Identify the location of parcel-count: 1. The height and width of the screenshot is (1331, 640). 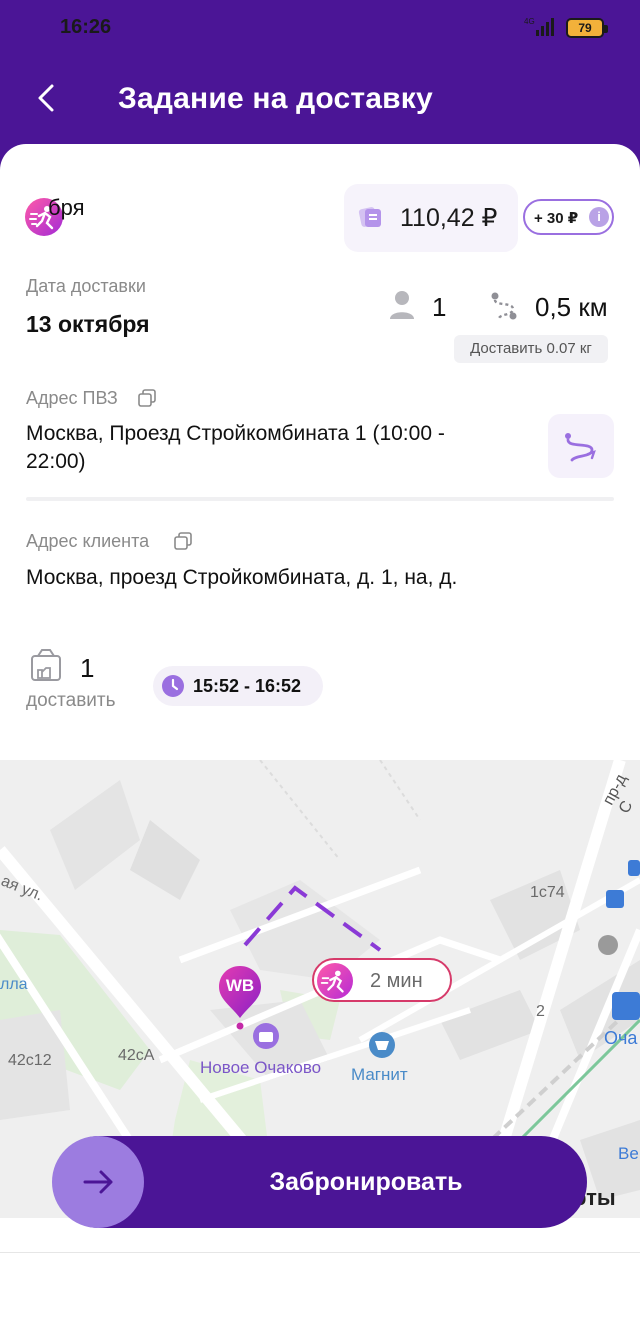
(87, 668).